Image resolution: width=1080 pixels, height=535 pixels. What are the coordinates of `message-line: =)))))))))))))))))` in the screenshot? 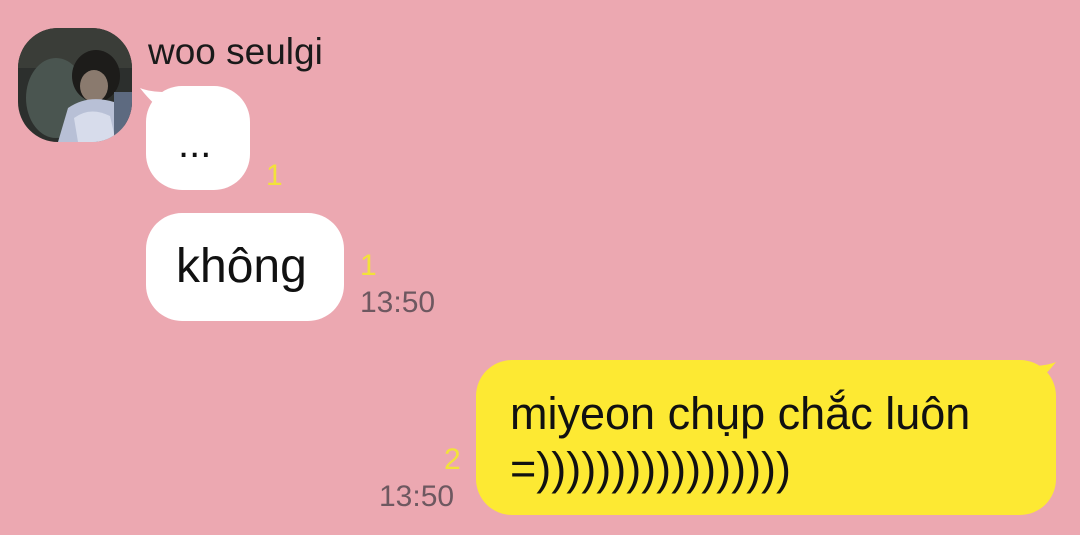 It's located at (651, 468).